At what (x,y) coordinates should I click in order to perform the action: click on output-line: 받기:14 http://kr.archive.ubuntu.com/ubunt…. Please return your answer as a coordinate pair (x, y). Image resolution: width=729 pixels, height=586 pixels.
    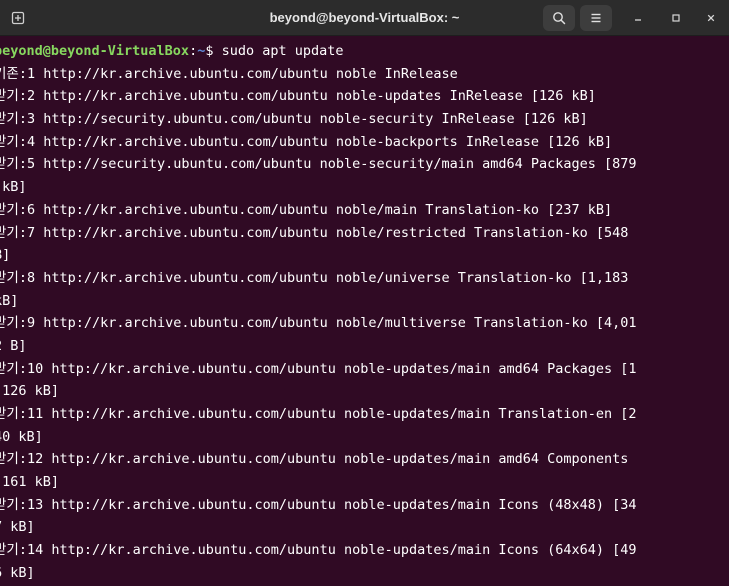
    Looking at the image, I should click on (318, 550).